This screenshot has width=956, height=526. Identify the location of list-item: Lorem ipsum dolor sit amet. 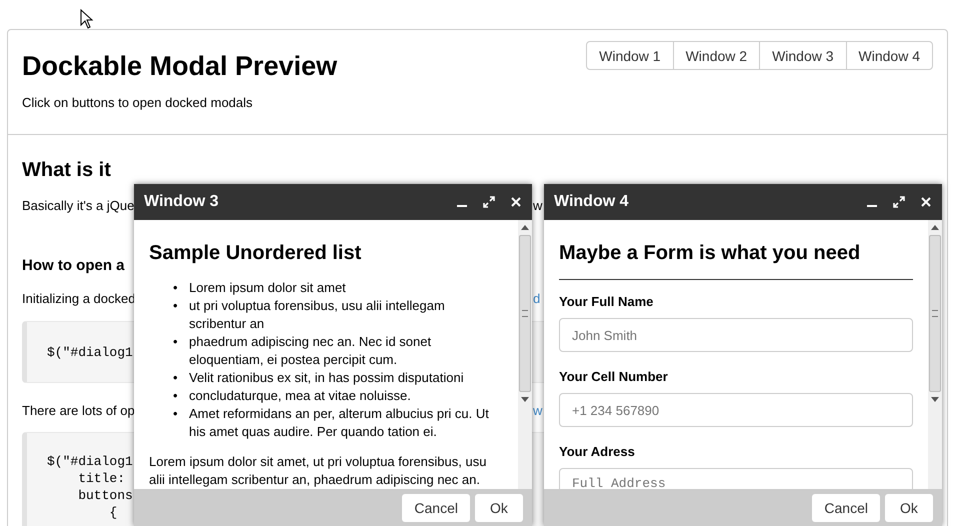
(267, 288).